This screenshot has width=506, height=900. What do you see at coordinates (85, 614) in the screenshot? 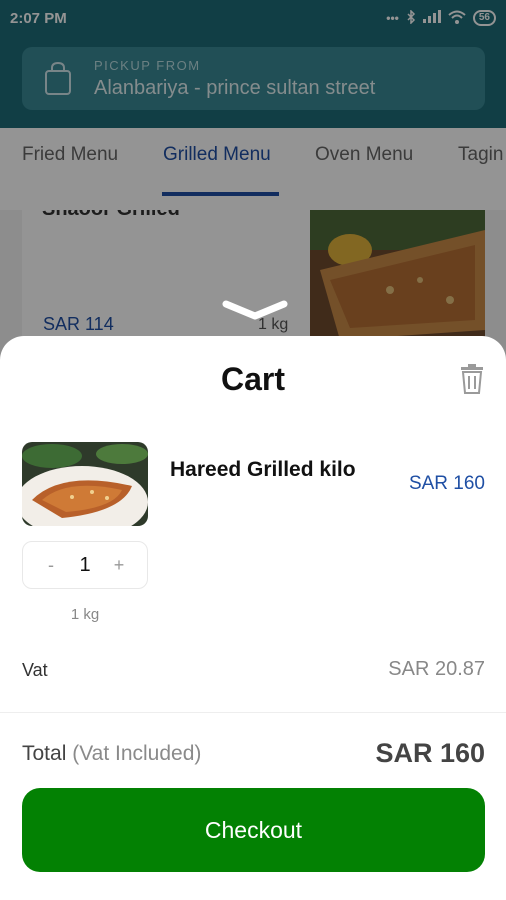
I see `cart-item-weight: 1 kg` at bounding box center [85, 614].